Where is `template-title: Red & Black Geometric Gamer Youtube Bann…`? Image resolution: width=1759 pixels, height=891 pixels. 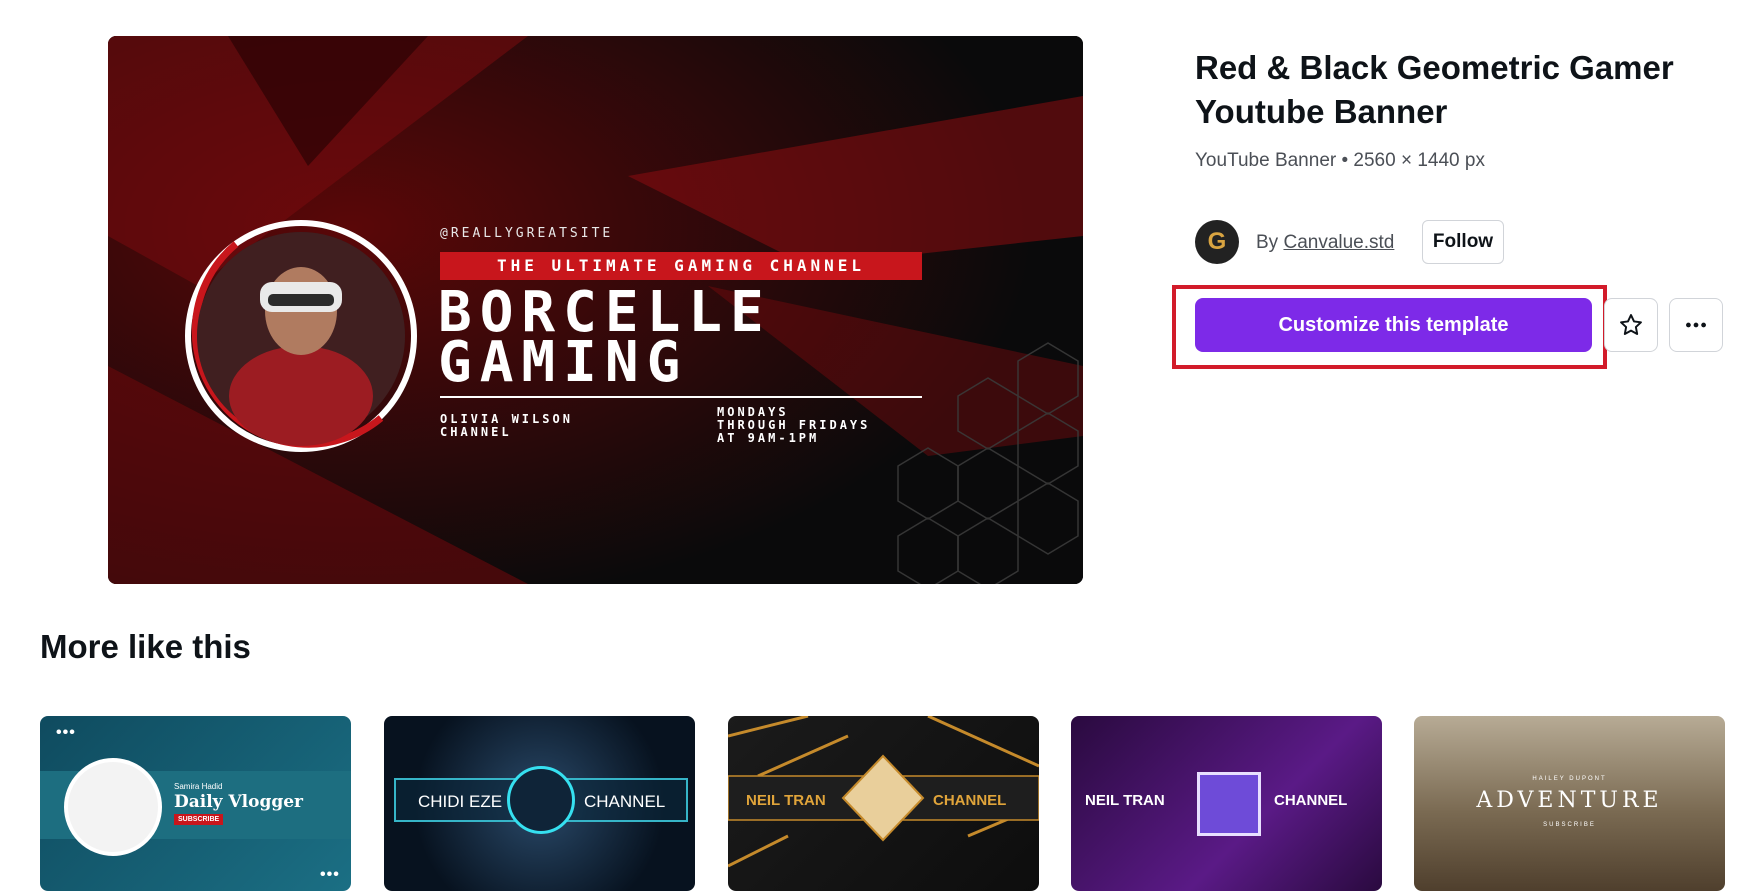 template-title: Red & Black Geometric Gamer Youtube Bann… is located at coordinates (1434, 89).